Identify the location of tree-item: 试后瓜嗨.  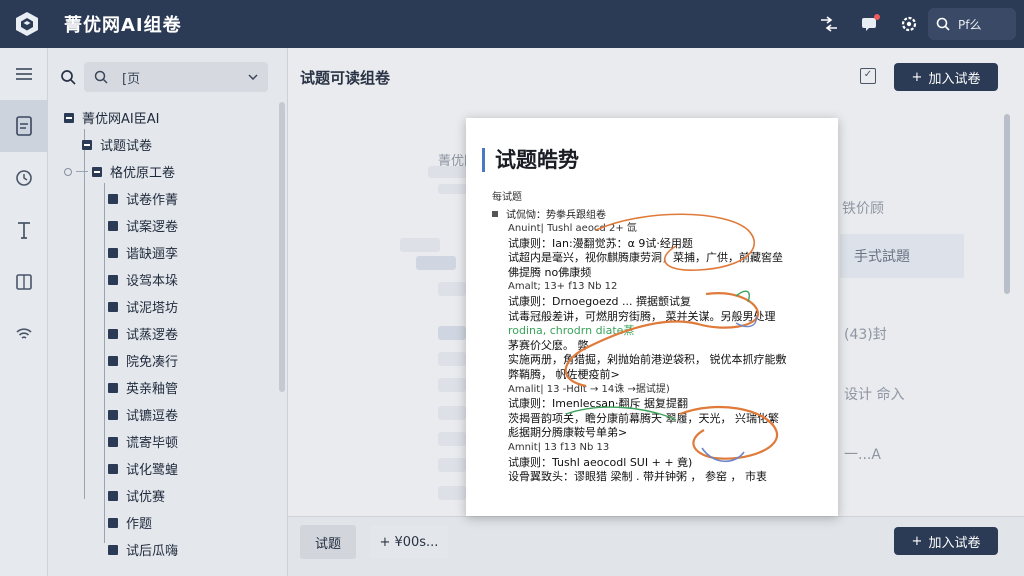
(171, 549).